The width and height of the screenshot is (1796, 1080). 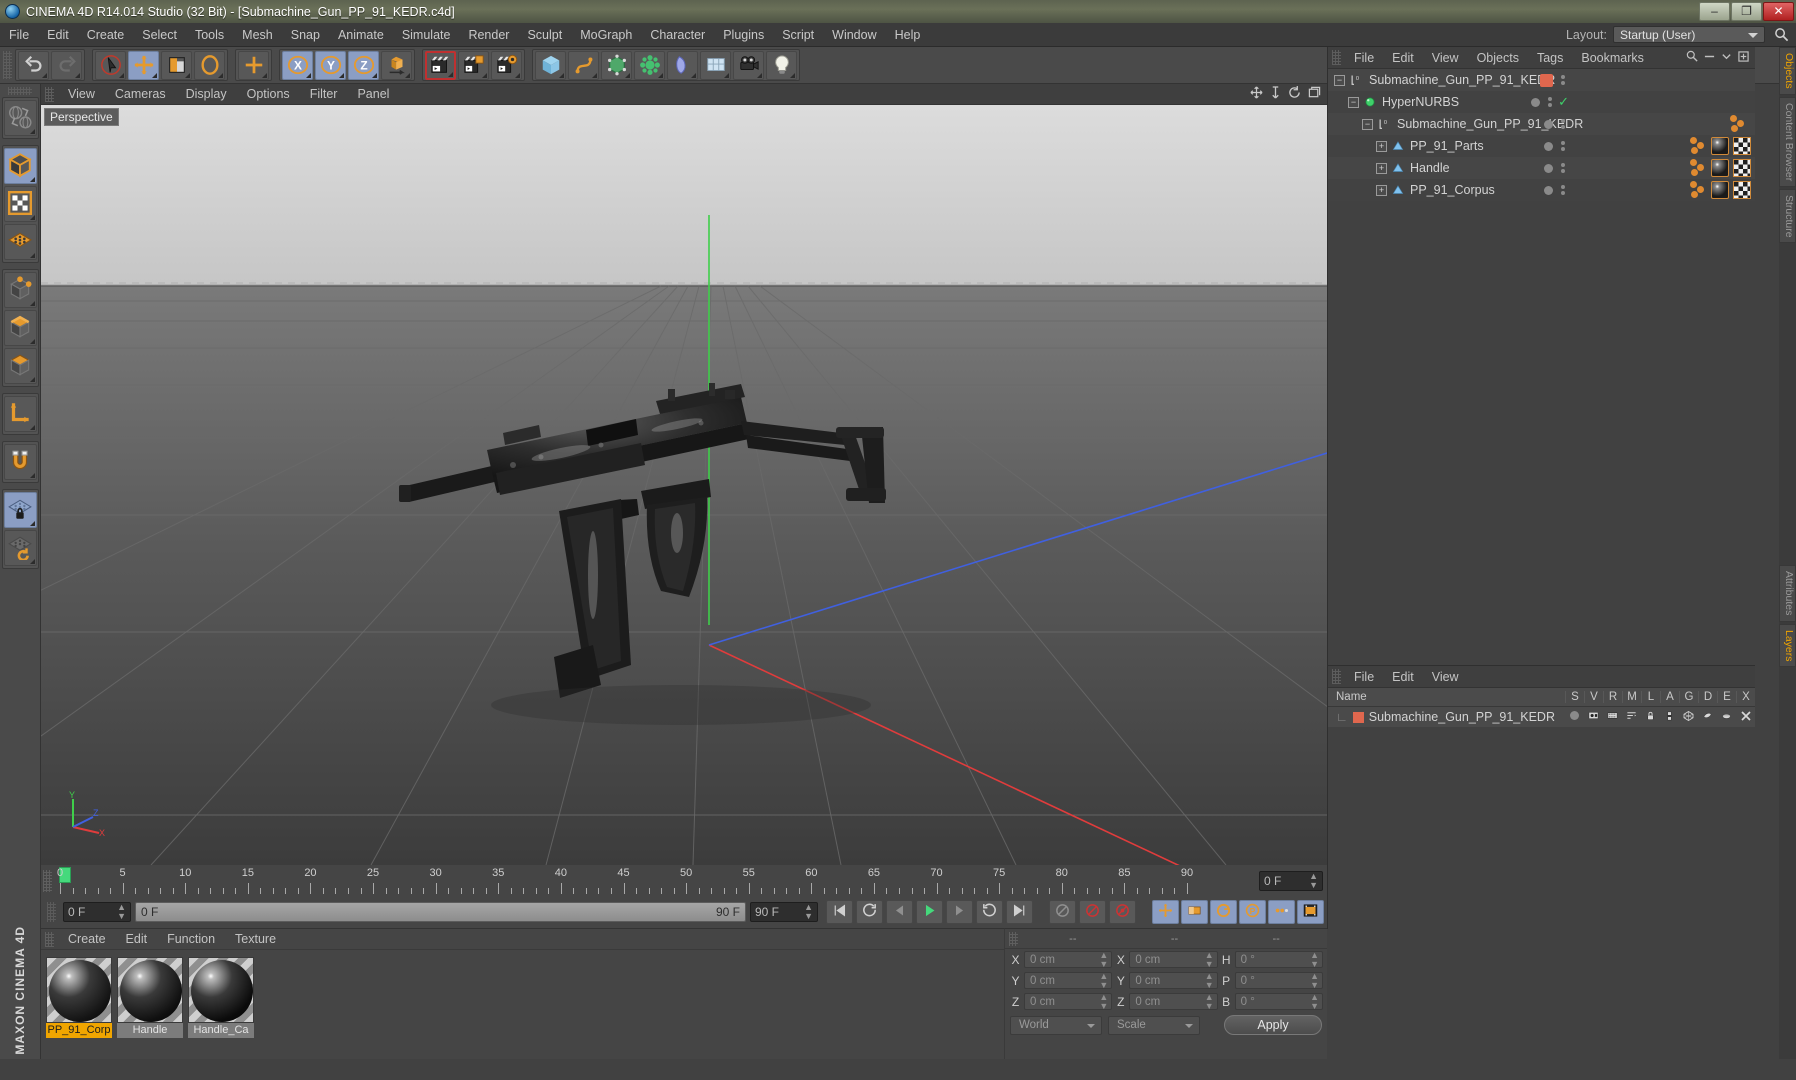 What do you see at coordinates (784, 912) in the screenshot?
I see `end-frame-field: 90 F ▲ ▼` at bounding box center [784, 912].